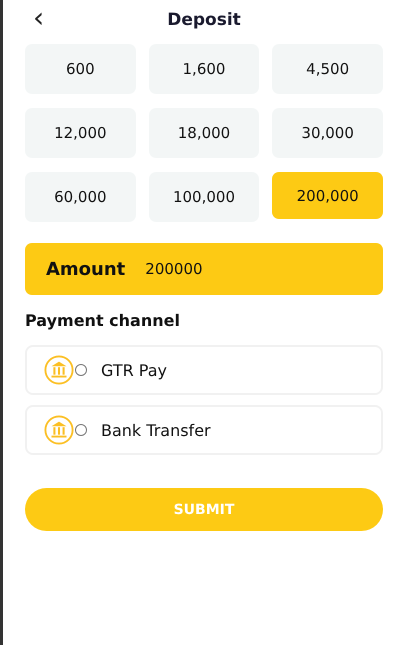  Describe the element at coordinates (327, 69) in the screenshot. I see `amount-option: 4,500` at that location.